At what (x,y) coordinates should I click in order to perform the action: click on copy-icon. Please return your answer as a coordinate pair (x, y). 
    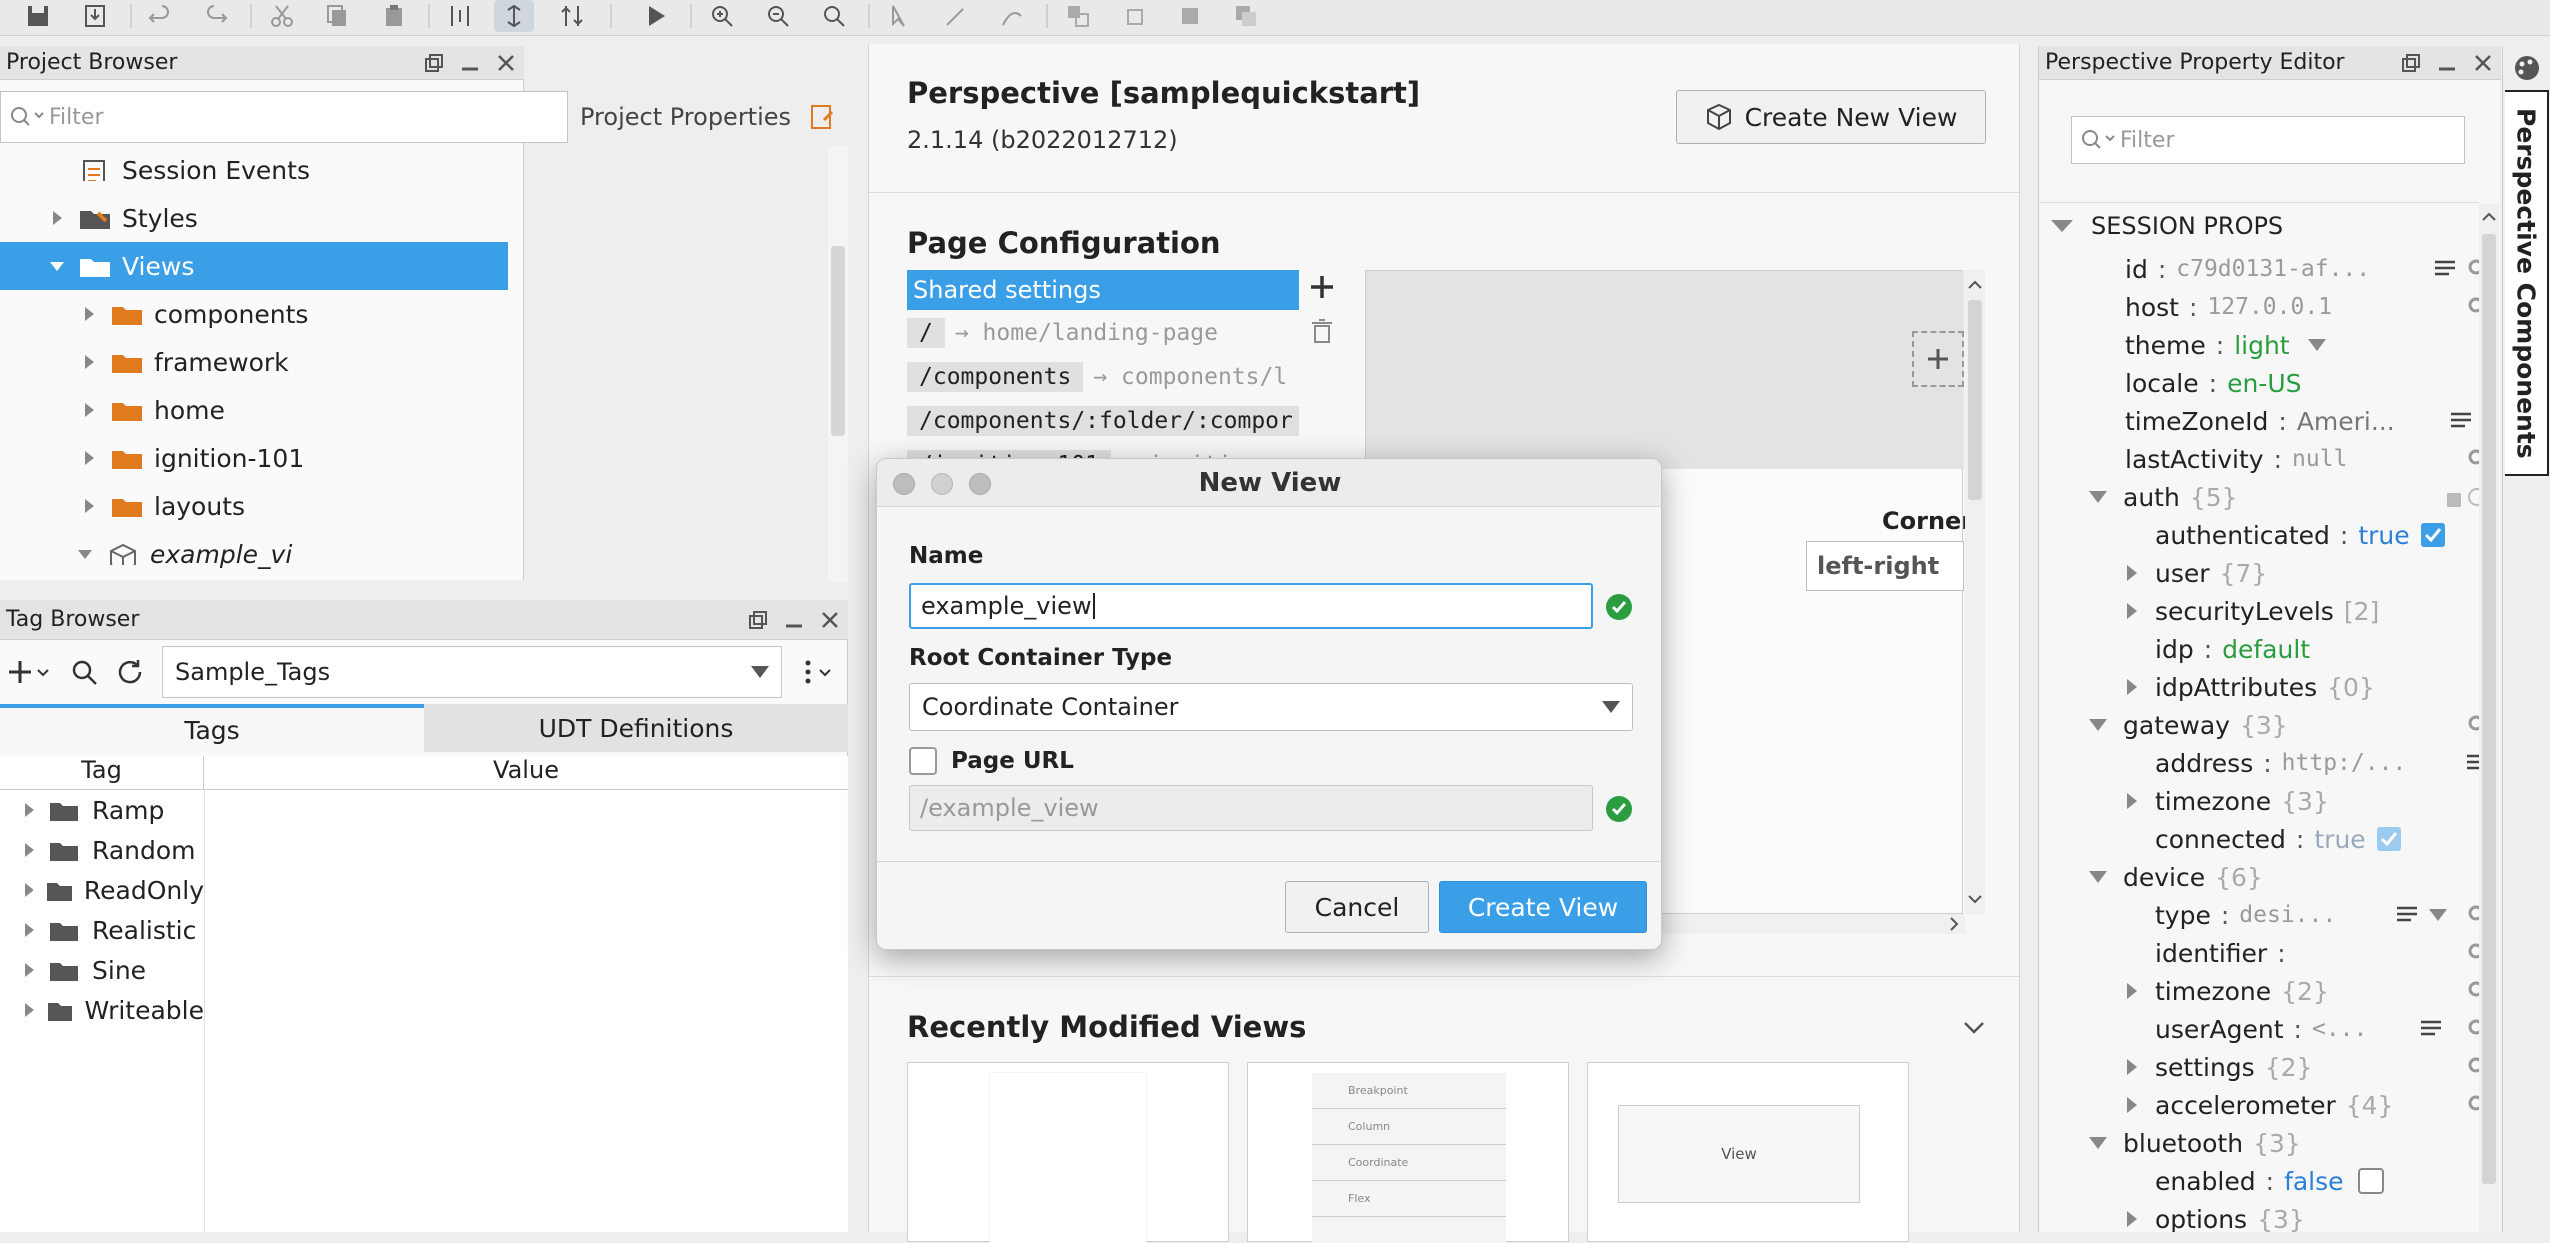
    Looking at the image, I should click on (338, 16).